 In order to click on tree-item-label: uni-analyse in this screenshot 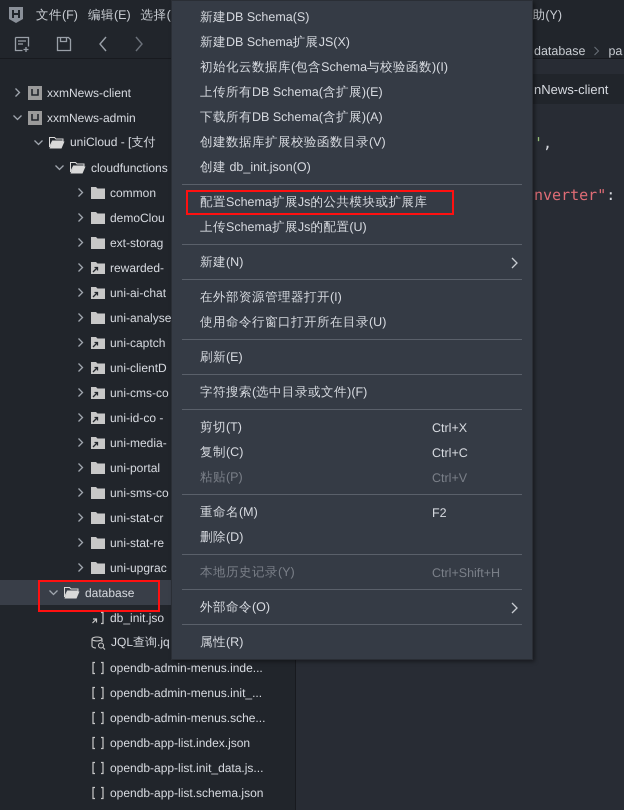, I will do `click(141, 317)`.